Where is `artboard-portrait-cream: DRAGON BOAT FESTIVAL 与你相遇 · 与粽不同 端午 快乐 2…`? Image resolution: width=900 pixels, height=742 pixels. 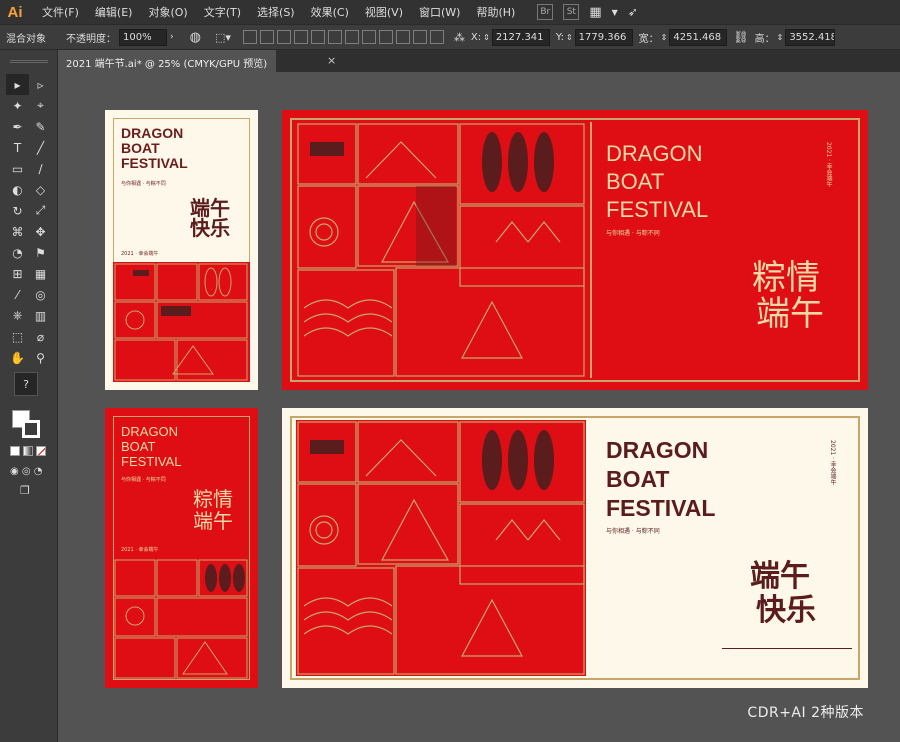 artboard-portrait-cream: DRAGON BOAT FESTIVAL 与你相遇 · 与粽不同 端午 快乐 2… is located at coordinates (181, 250).